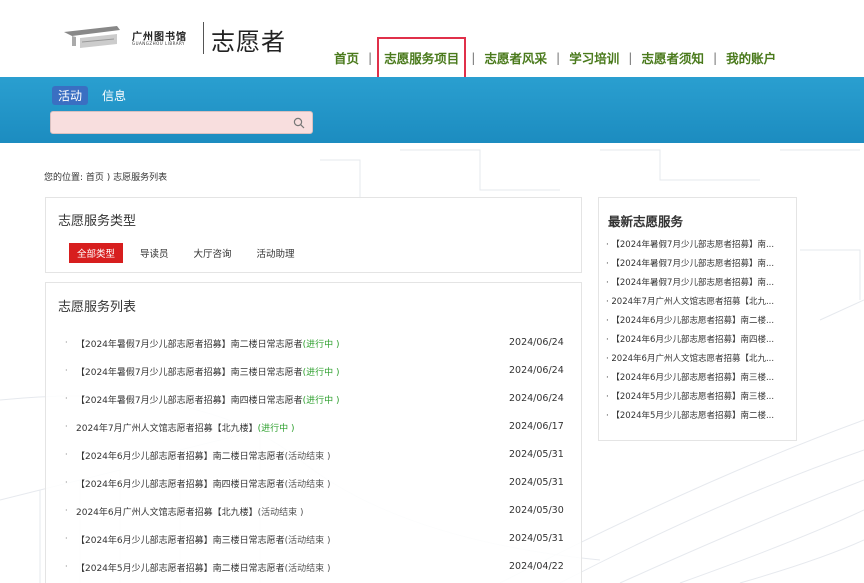 The height and width of the screenshot is (583, 864). I want to click on list-item-title-text: 【2024年暑假7月少儿部志愿者招募】南二楼日常志愿者, so click(189, 345).